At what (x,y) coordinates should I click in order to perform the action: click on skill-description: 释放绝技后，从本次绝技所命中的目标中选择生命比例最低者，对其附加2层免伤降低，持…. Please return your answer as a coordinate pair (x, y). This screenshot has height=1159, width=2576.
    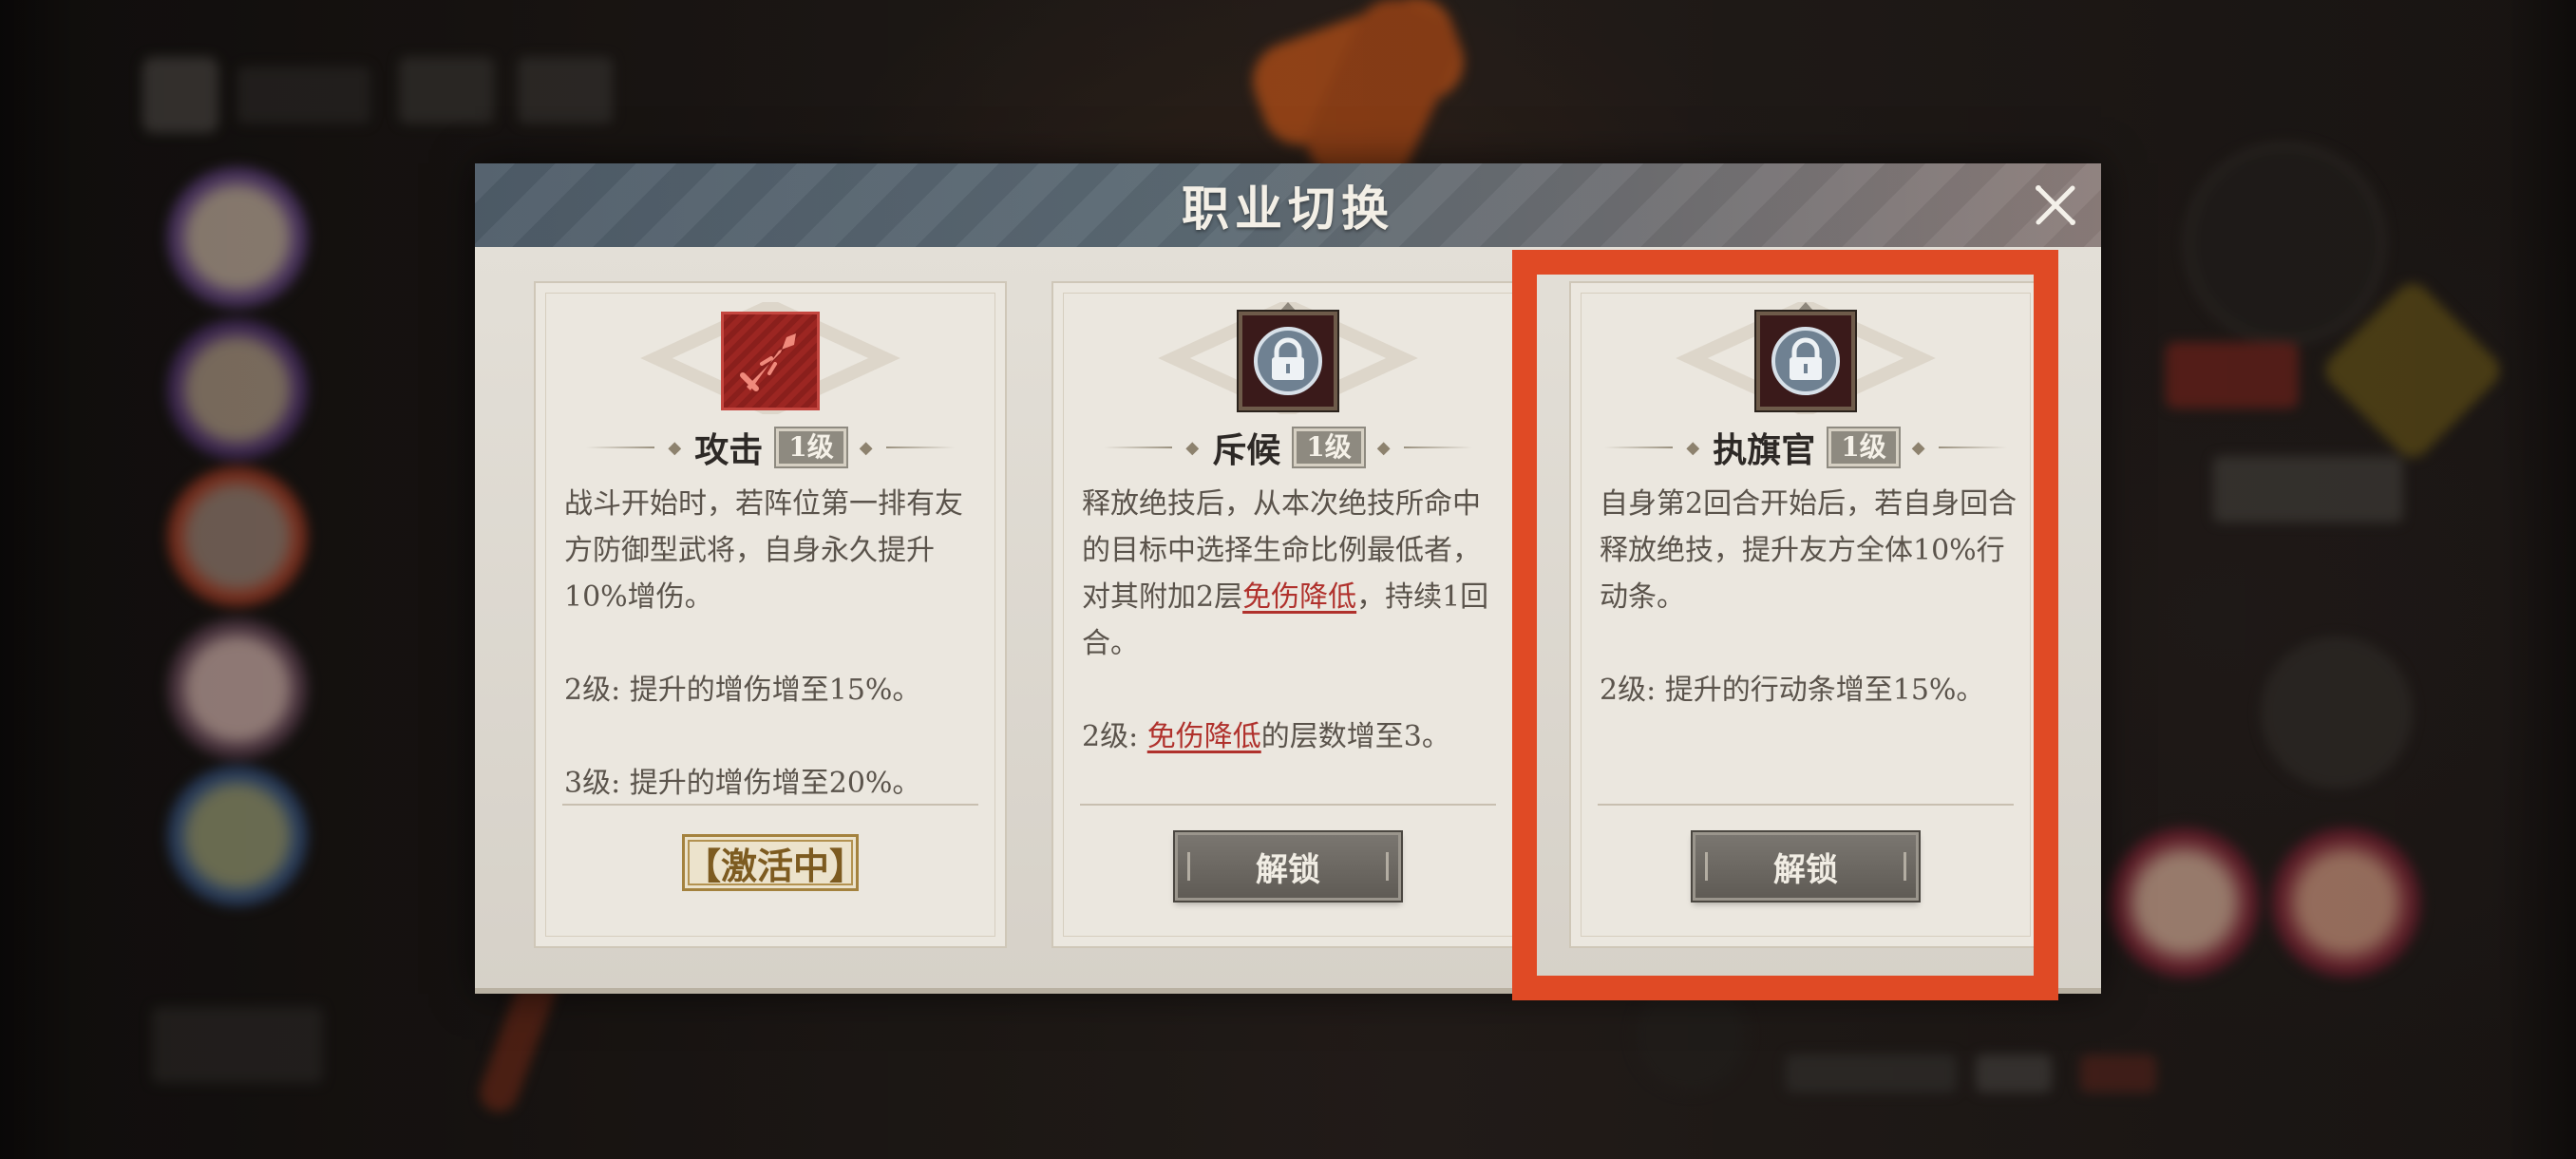
    Looking at the image, I should click on (1292, 620).